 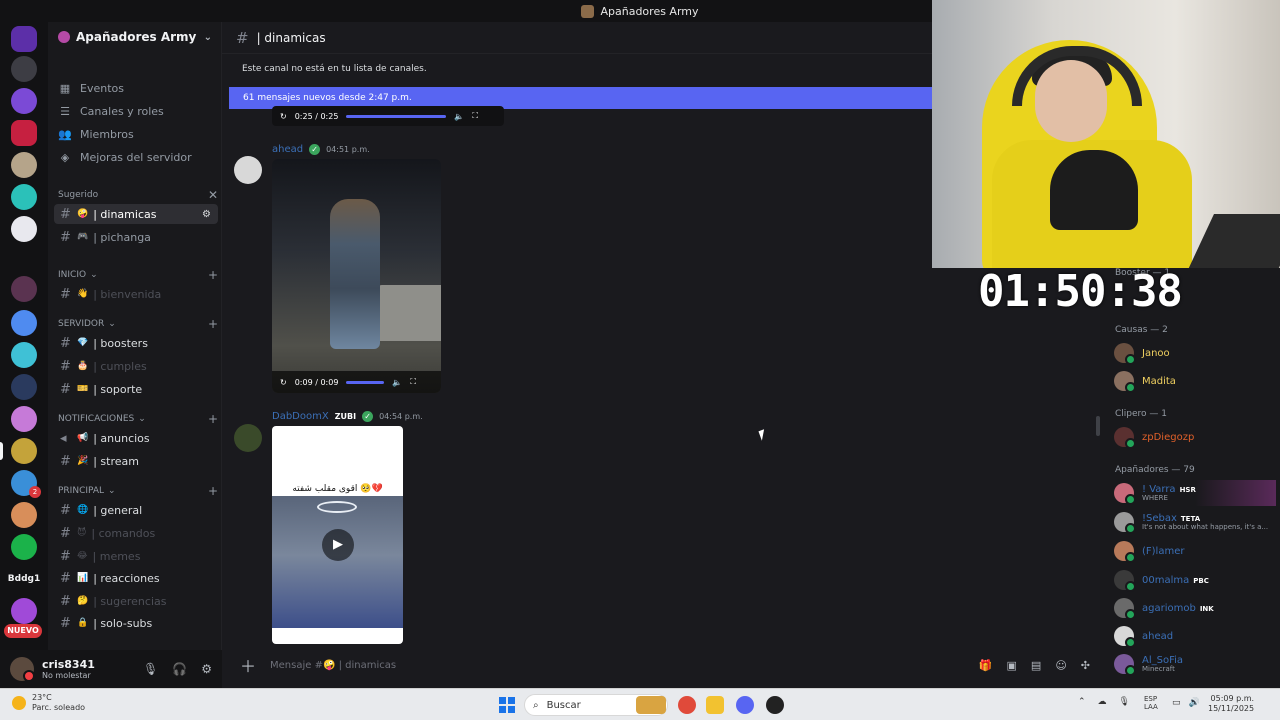 What do you see at coordinates (136, 343) in the screenshot?
I see `channel-boosters: # 💎 | boosters` at bounding box center [136, 343].